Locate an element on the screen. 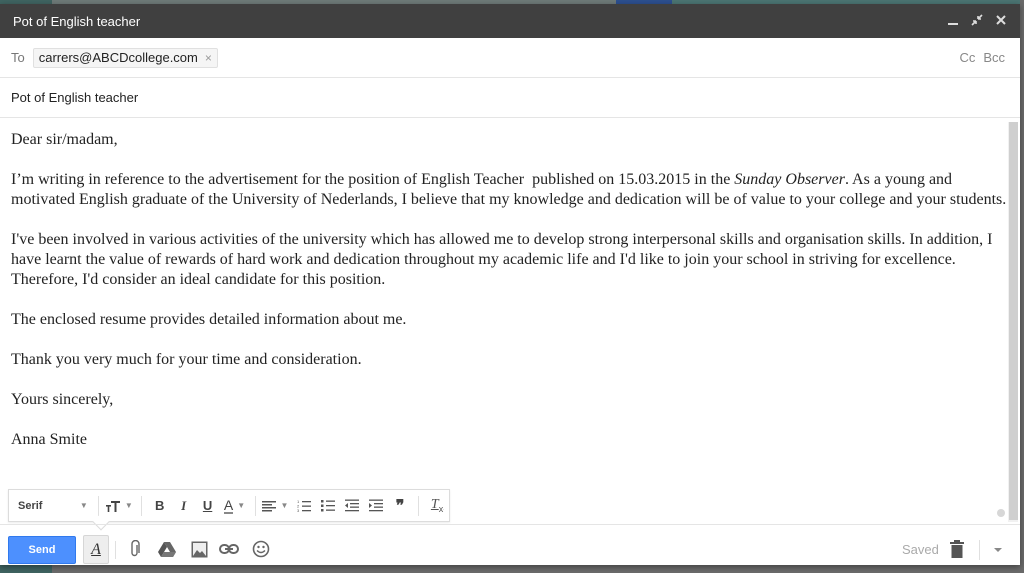 This screenshot has height=573, width=1024. bold-icon: B is located at coordinates (160, 505).